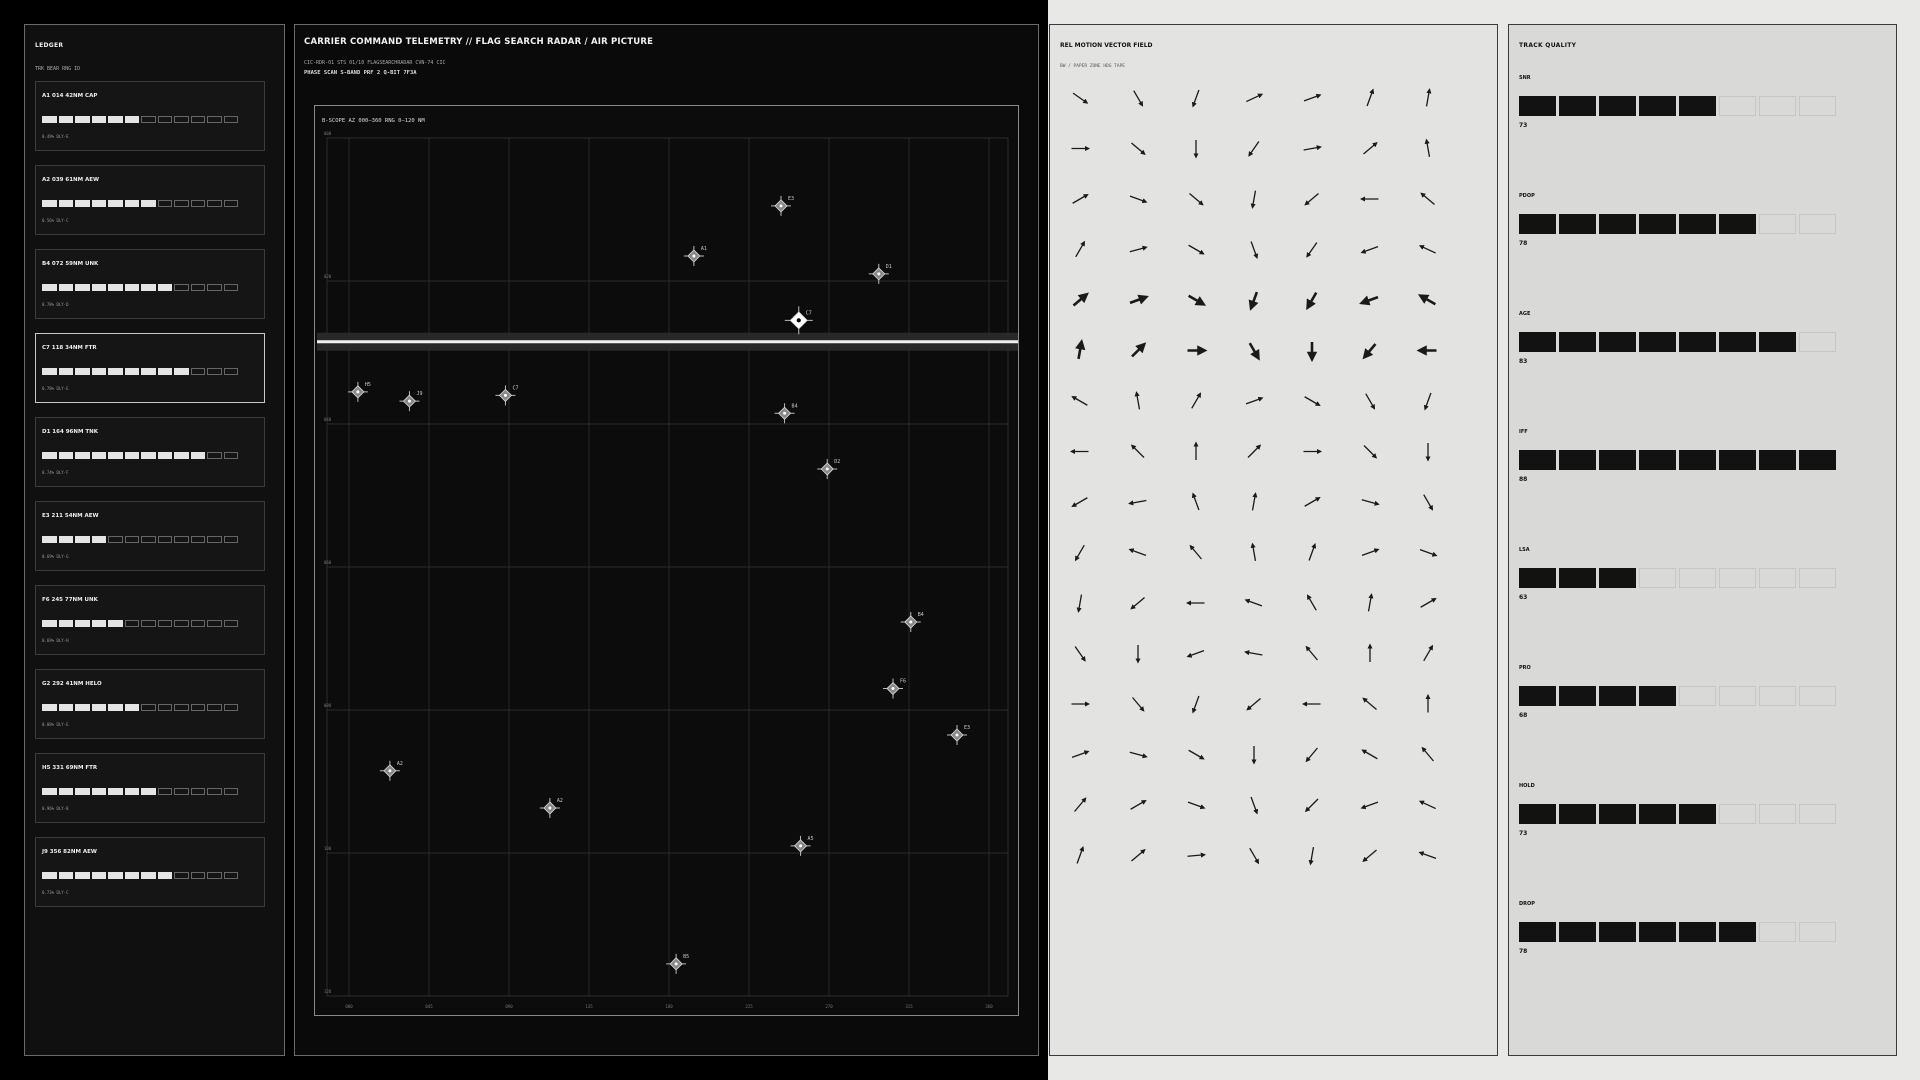 The image size is (1920, 1080). Describe the element at coordinates (1684, 464) in the screenshot. I see `quality-metric: IFF 88` at that location.